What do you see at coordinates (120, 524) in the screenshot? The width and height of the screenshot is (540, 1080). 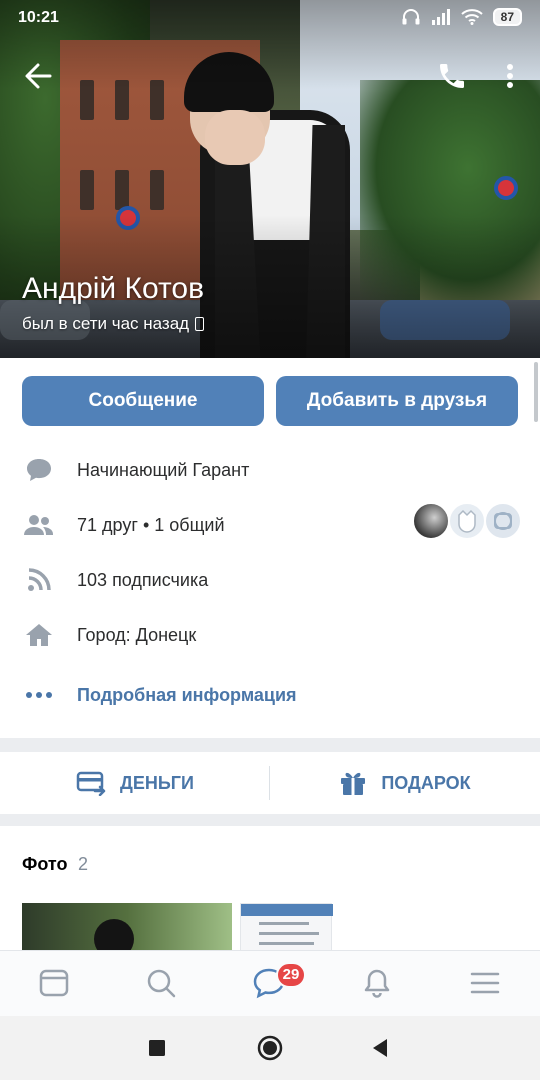 I see `friends-word: друг` at bounding box center [120, 524].